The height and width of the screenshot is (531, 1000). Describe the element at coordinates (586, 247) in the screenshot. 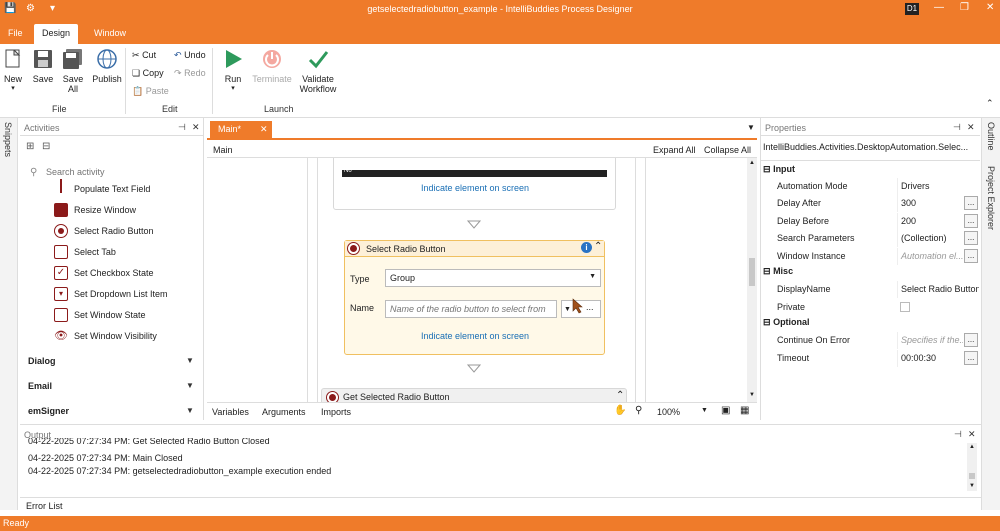

I see `info-icon: i` at that location.